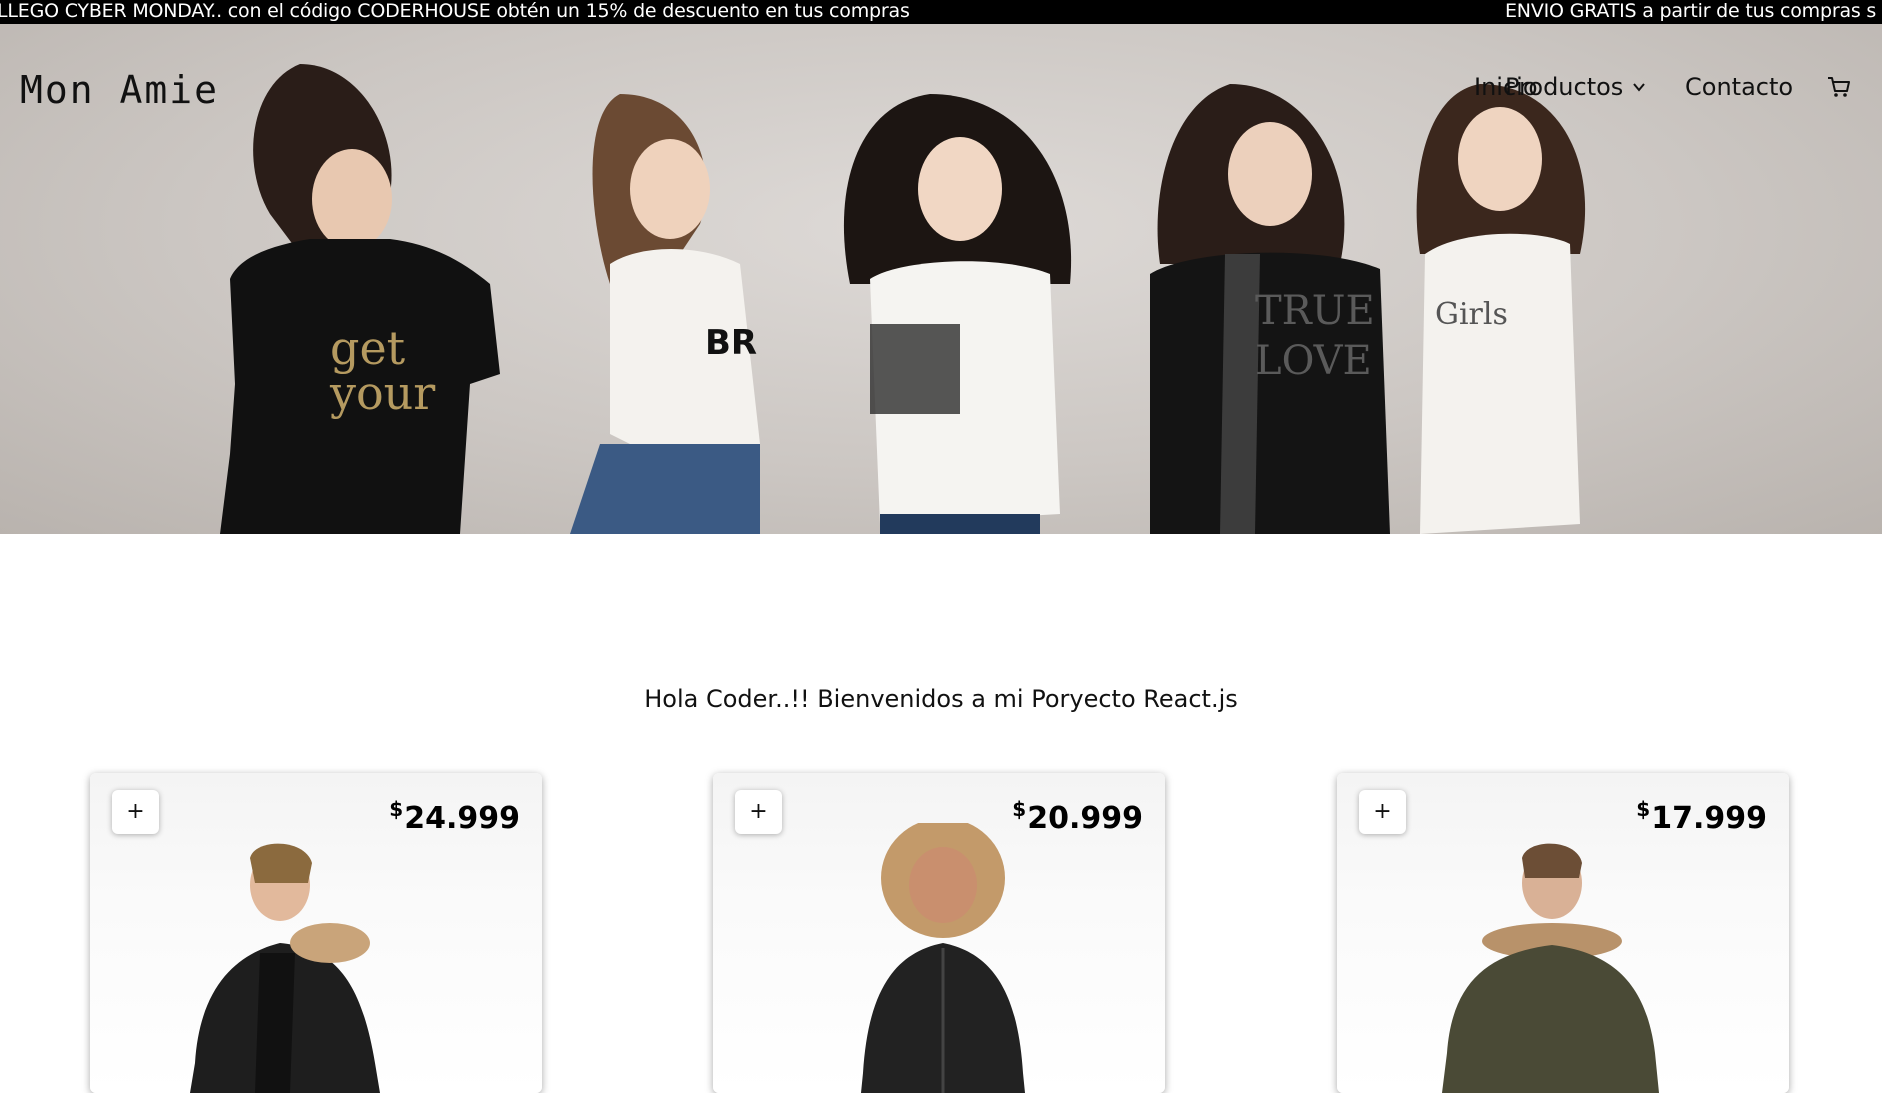 The width and height of the screenshot is (1882, 1093). I want to click on promo-message-shipping: ENVIO GRATIS a partir de tus compras s, so click(1691, 11).